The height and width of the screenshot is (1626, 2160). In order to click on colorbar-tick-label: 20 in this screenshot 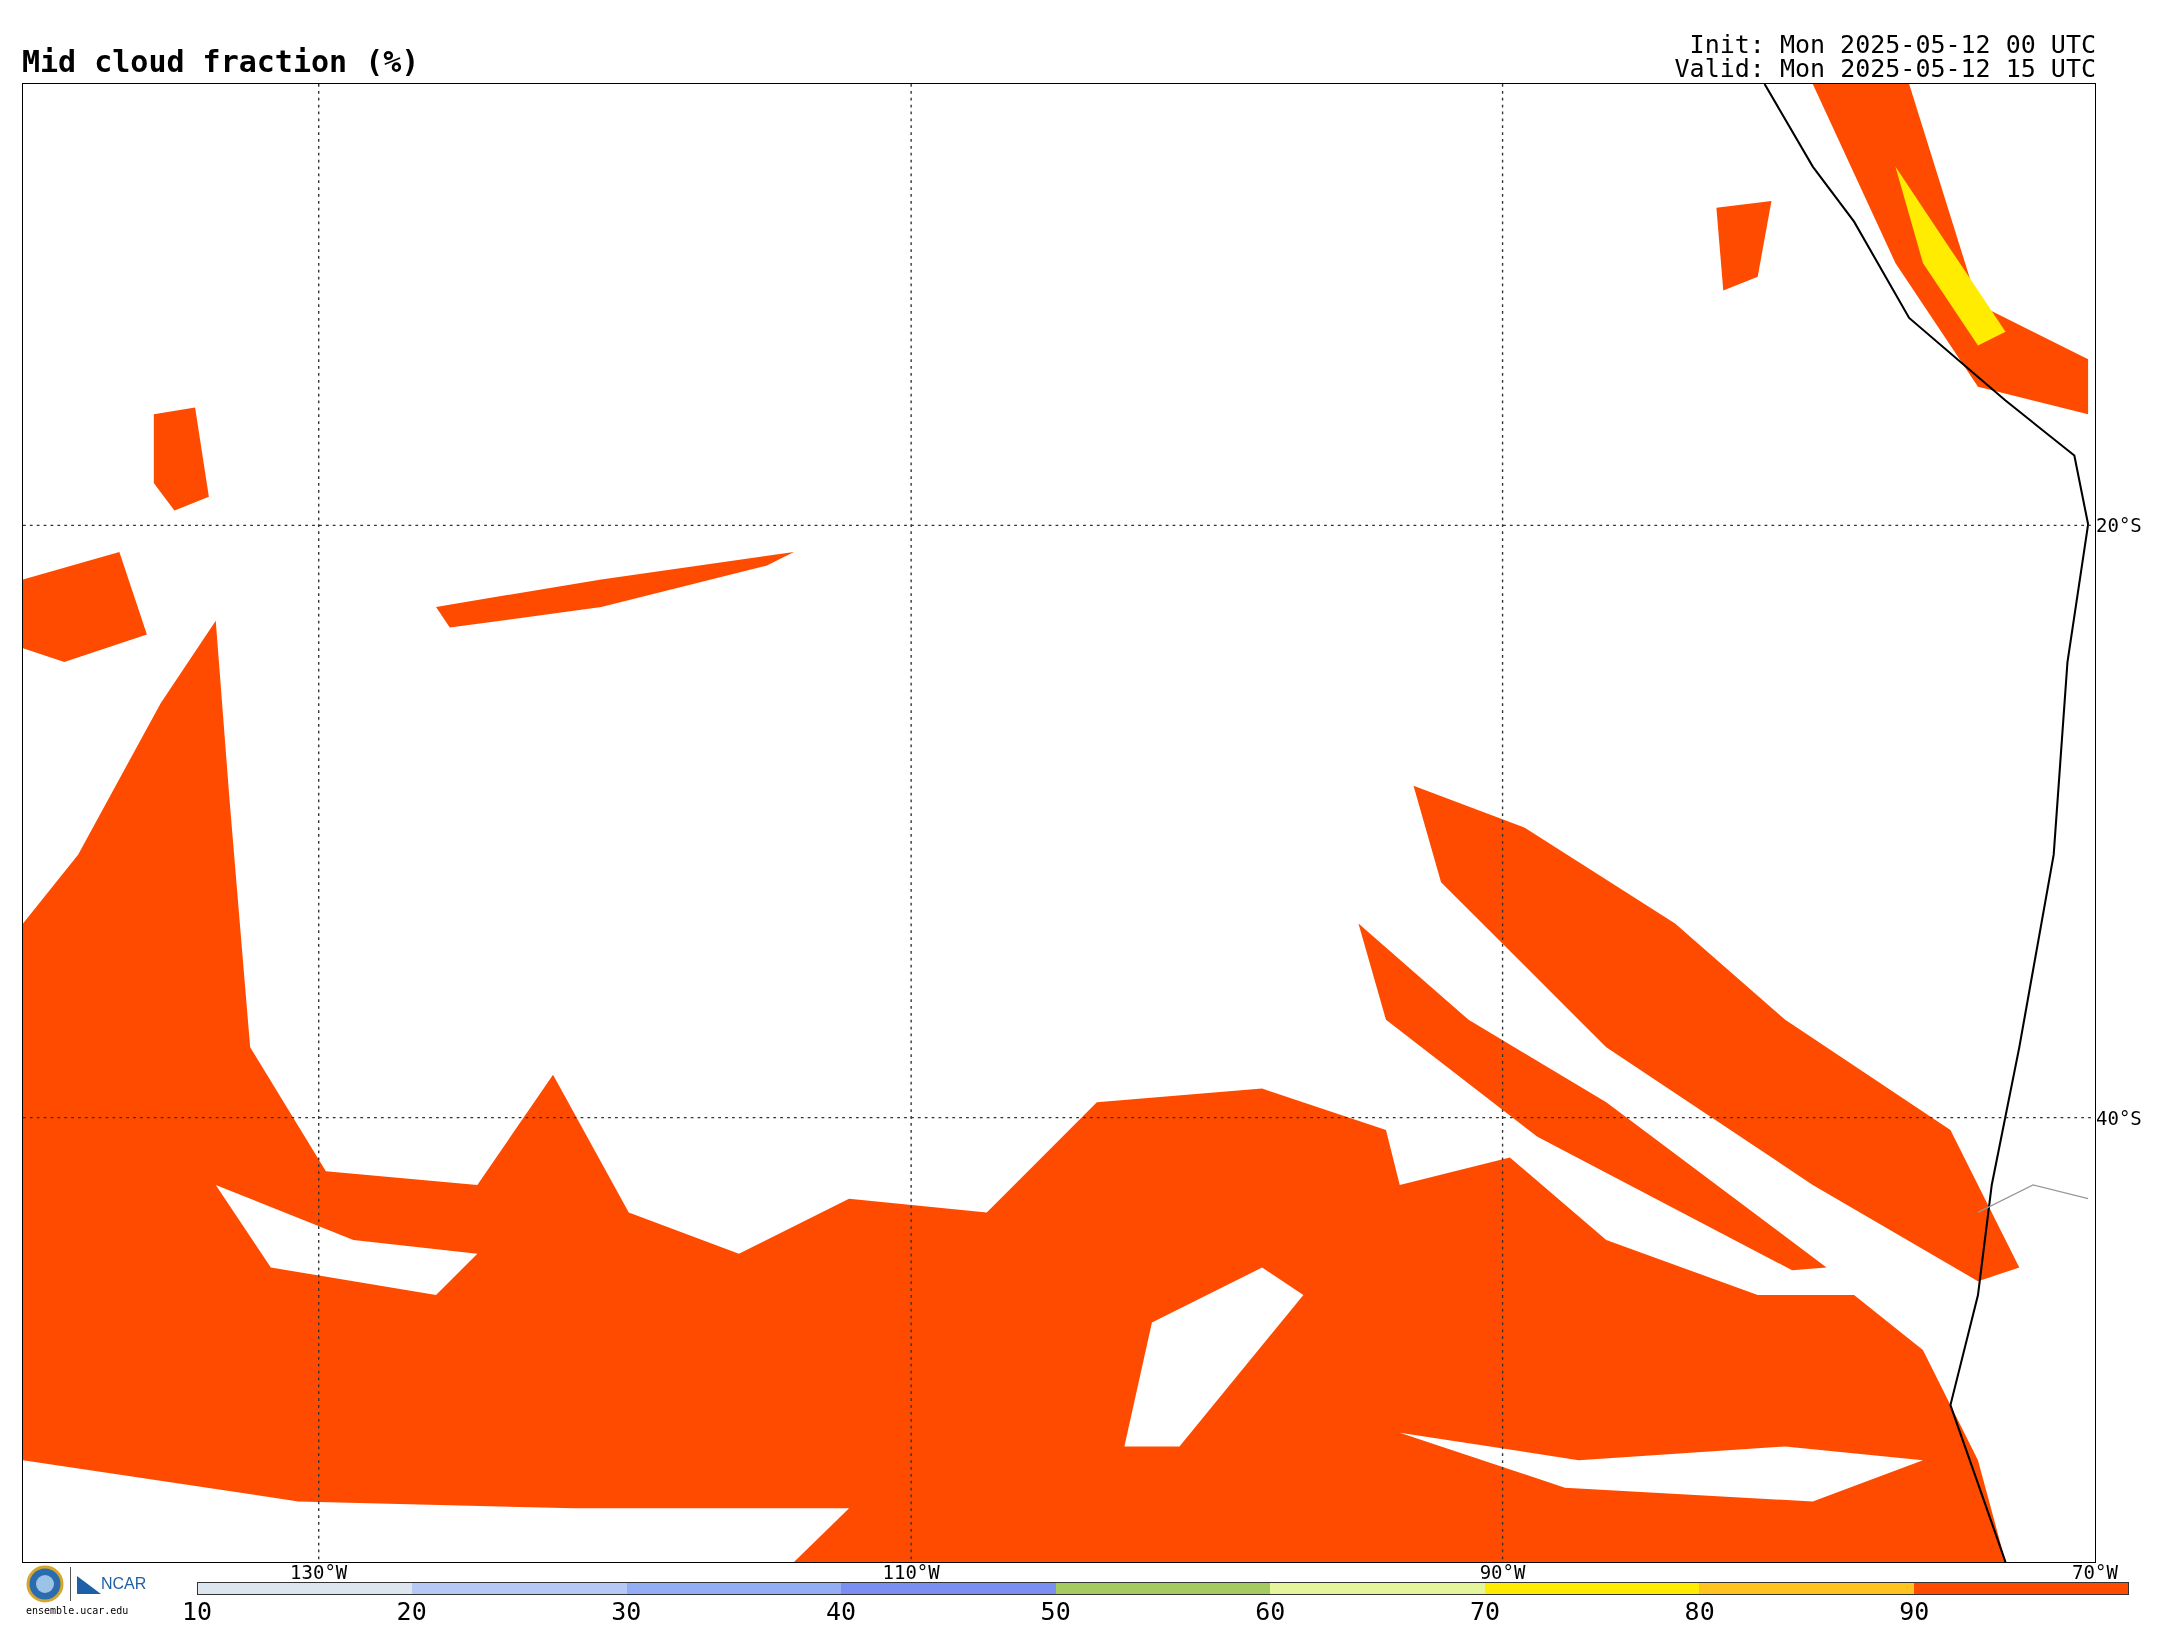, I will do `click(411, 1611)`.